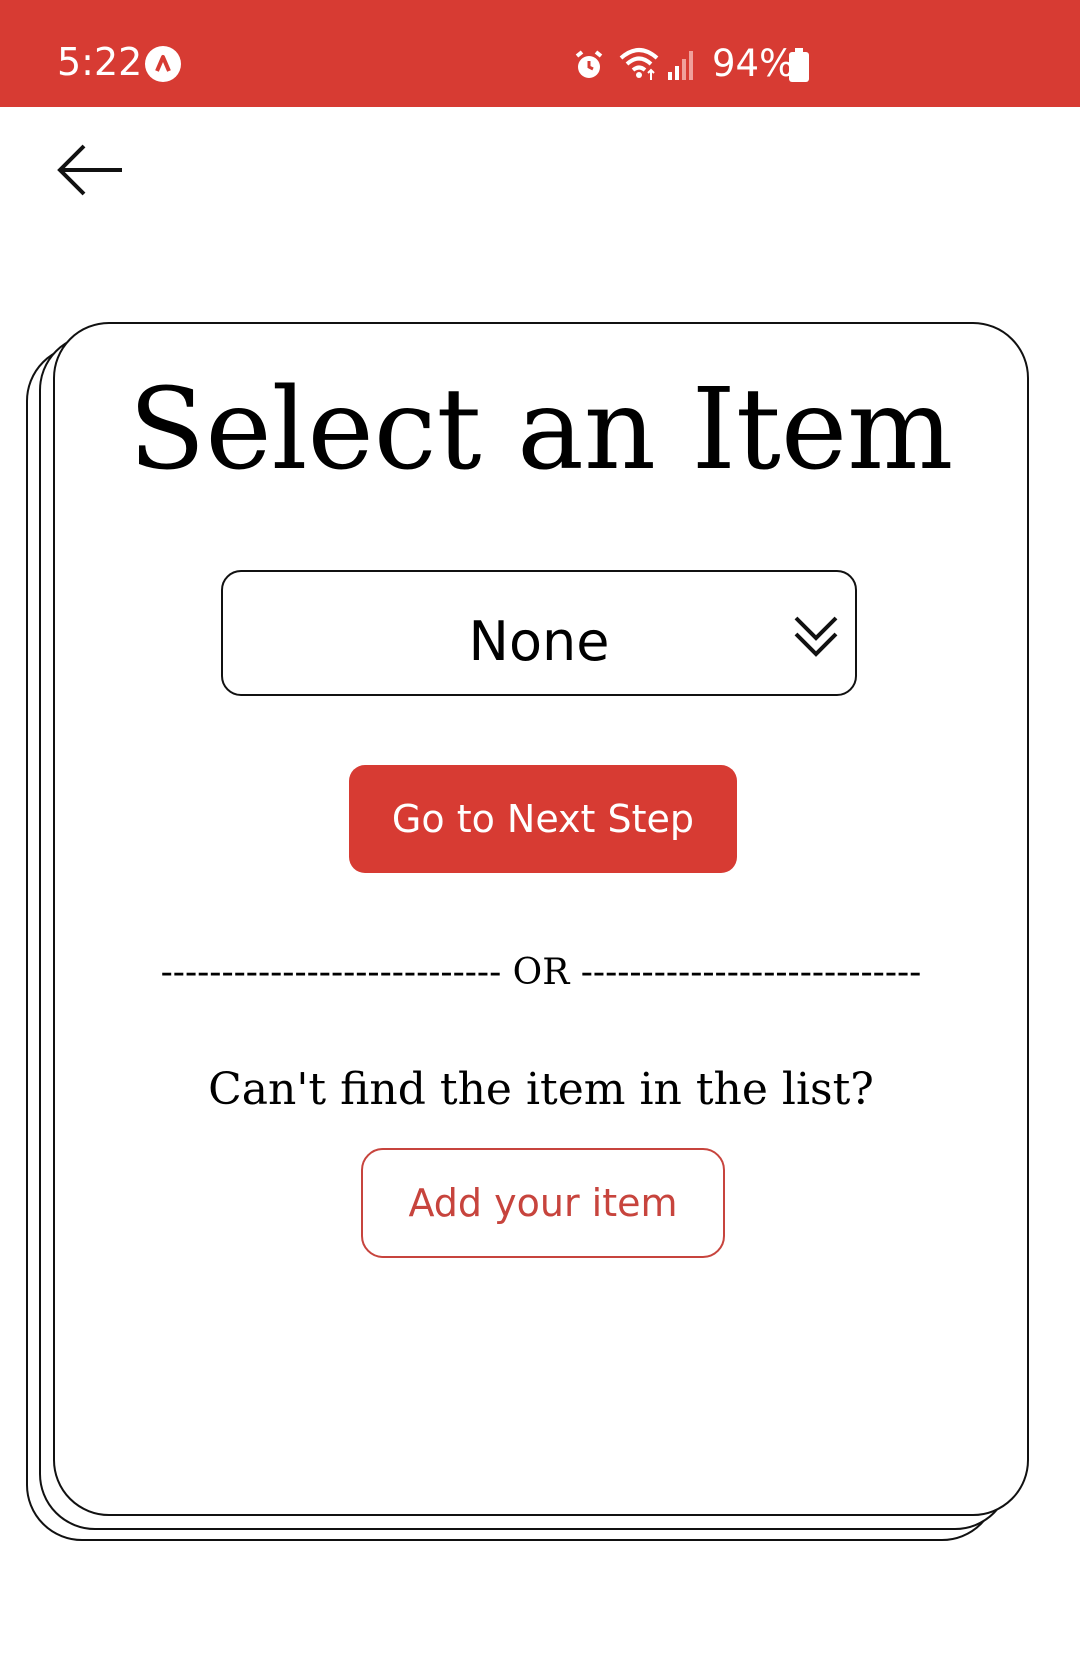 The height and width of the screenshot is (1680, 1080). I want to click on double-chevron-down-icon, so click(816, 636).